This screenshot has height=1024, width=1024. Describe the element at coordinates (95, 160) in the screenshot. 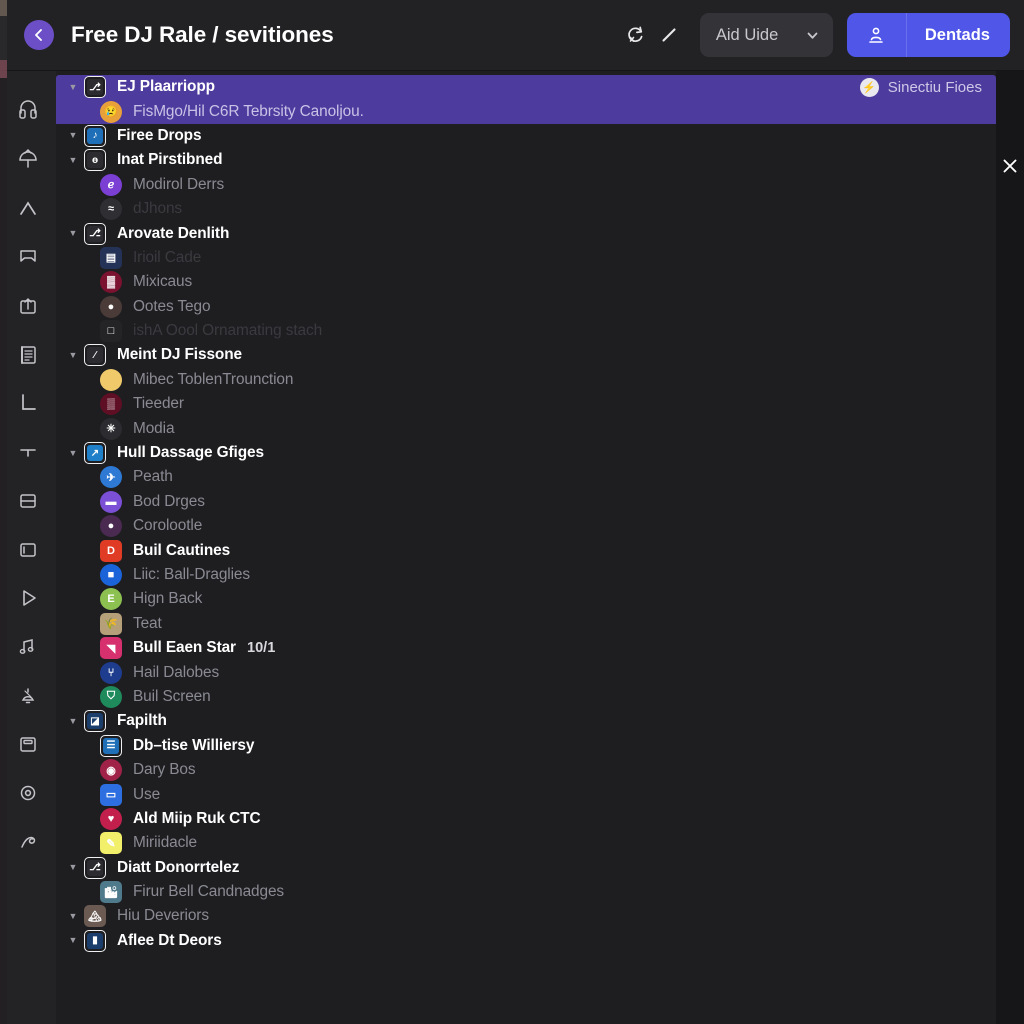

I see `list-item-icon: ɵ` at that location.